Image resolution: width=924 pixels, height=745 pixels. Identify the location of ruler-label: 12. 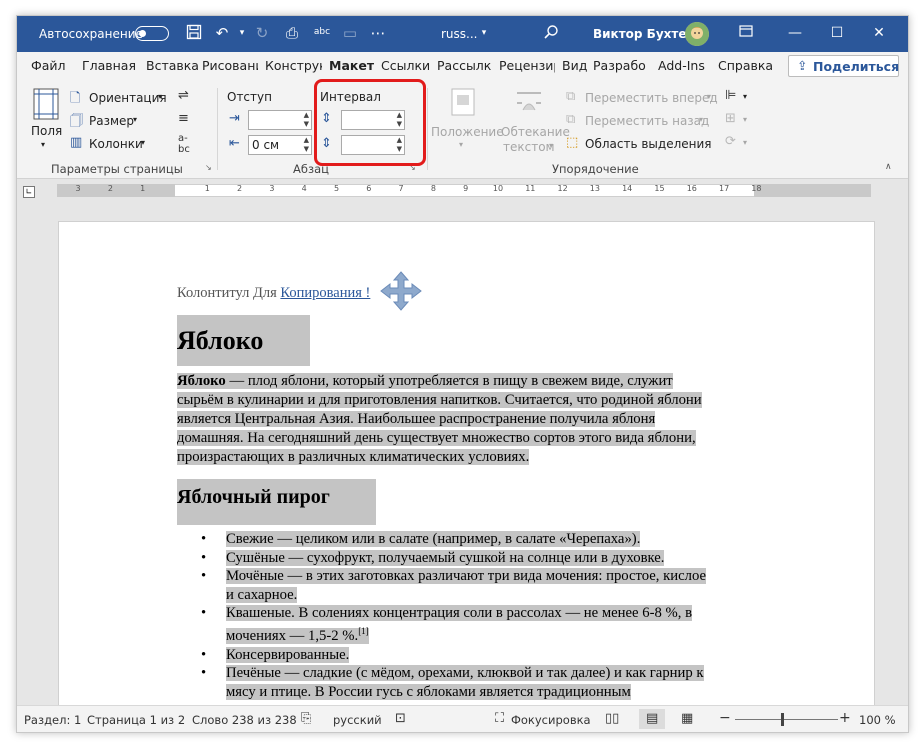
(562, 188).